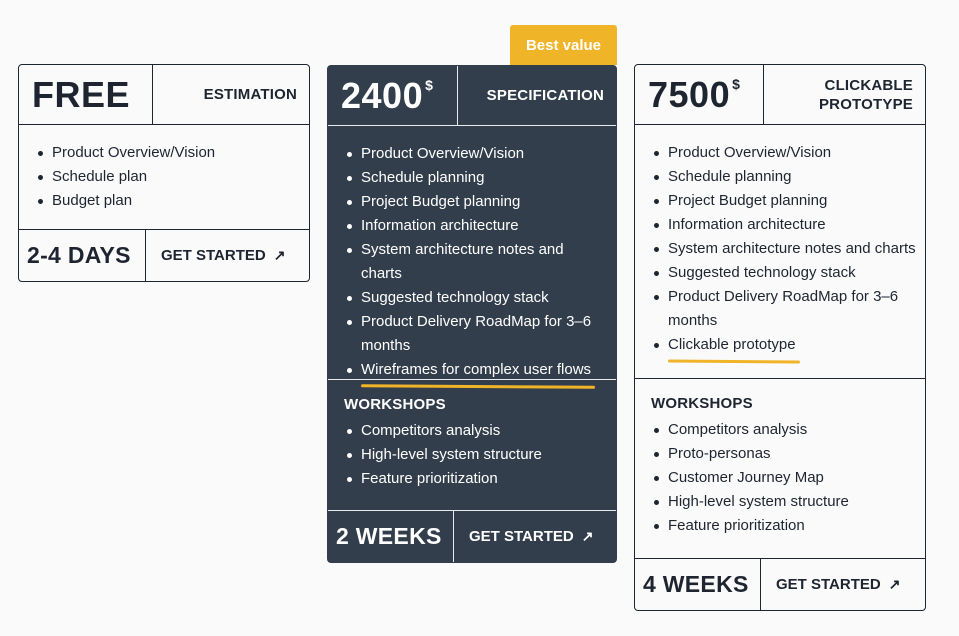 The height and width of the screenshot is (636, 959). Describe the element at coordinates (788, 478) in the screenshot. I see `workshop-item: Customer Journey Map` at that location.